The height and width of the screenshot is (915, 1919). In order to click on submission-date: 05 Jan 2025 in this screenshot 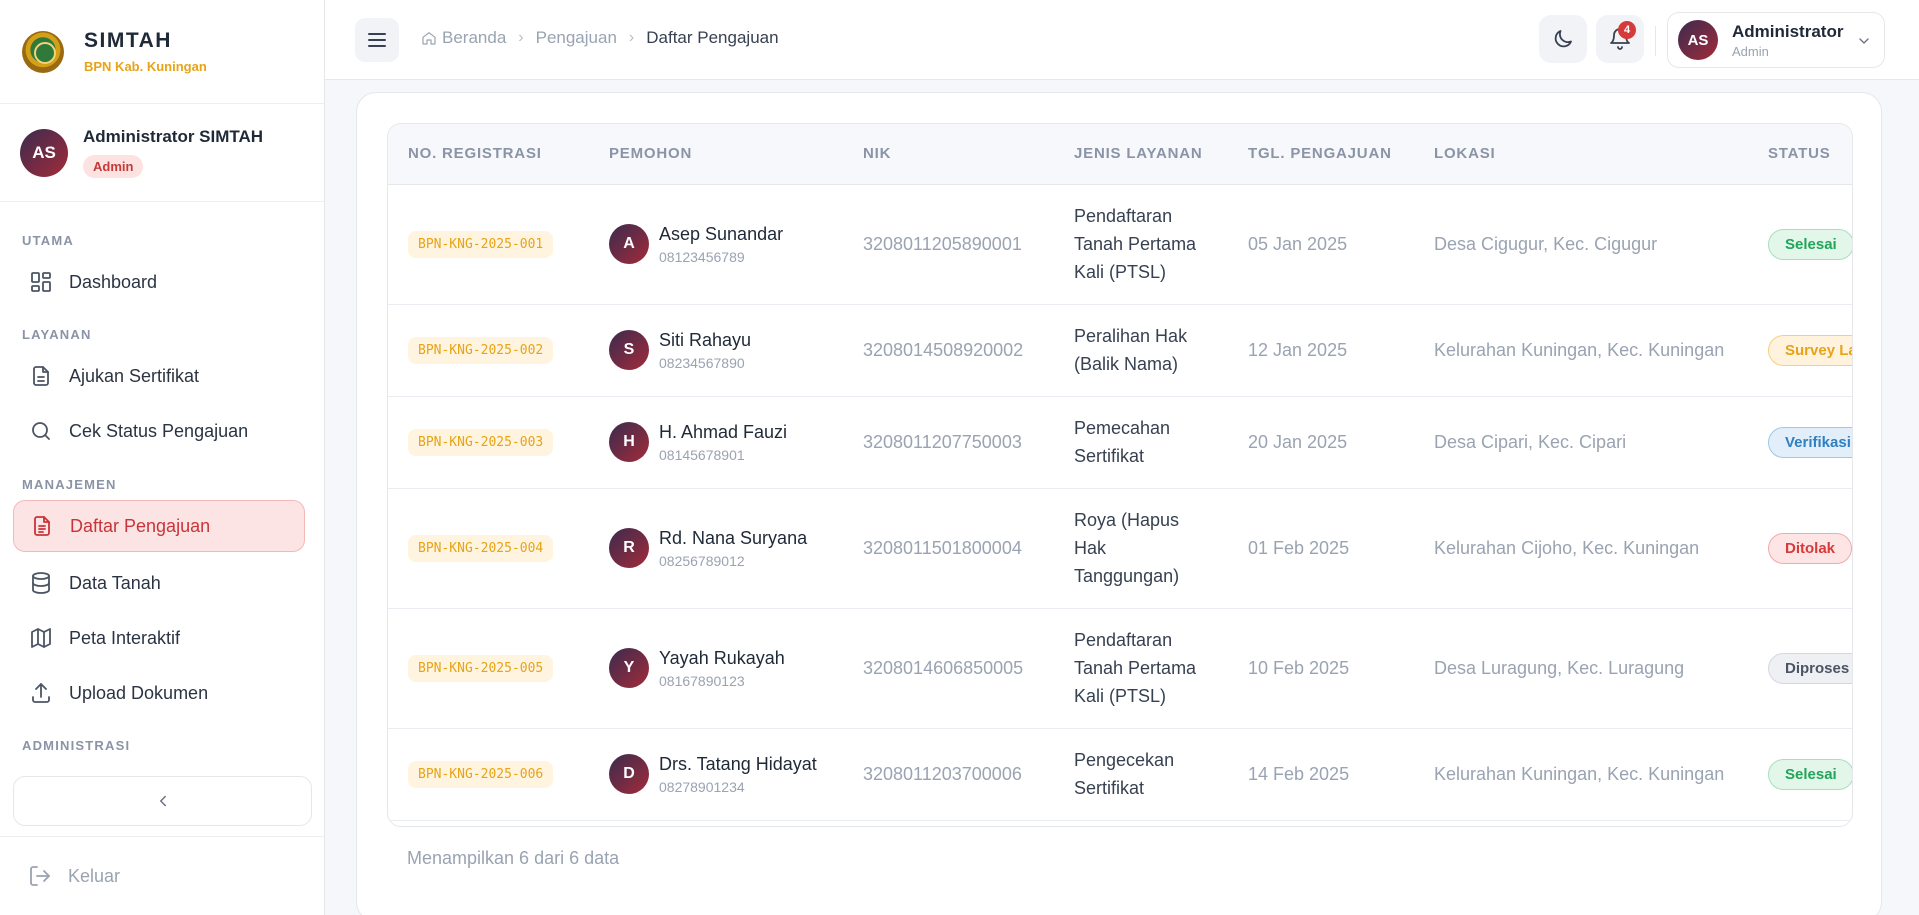, I will do `click(1321, 244)`.